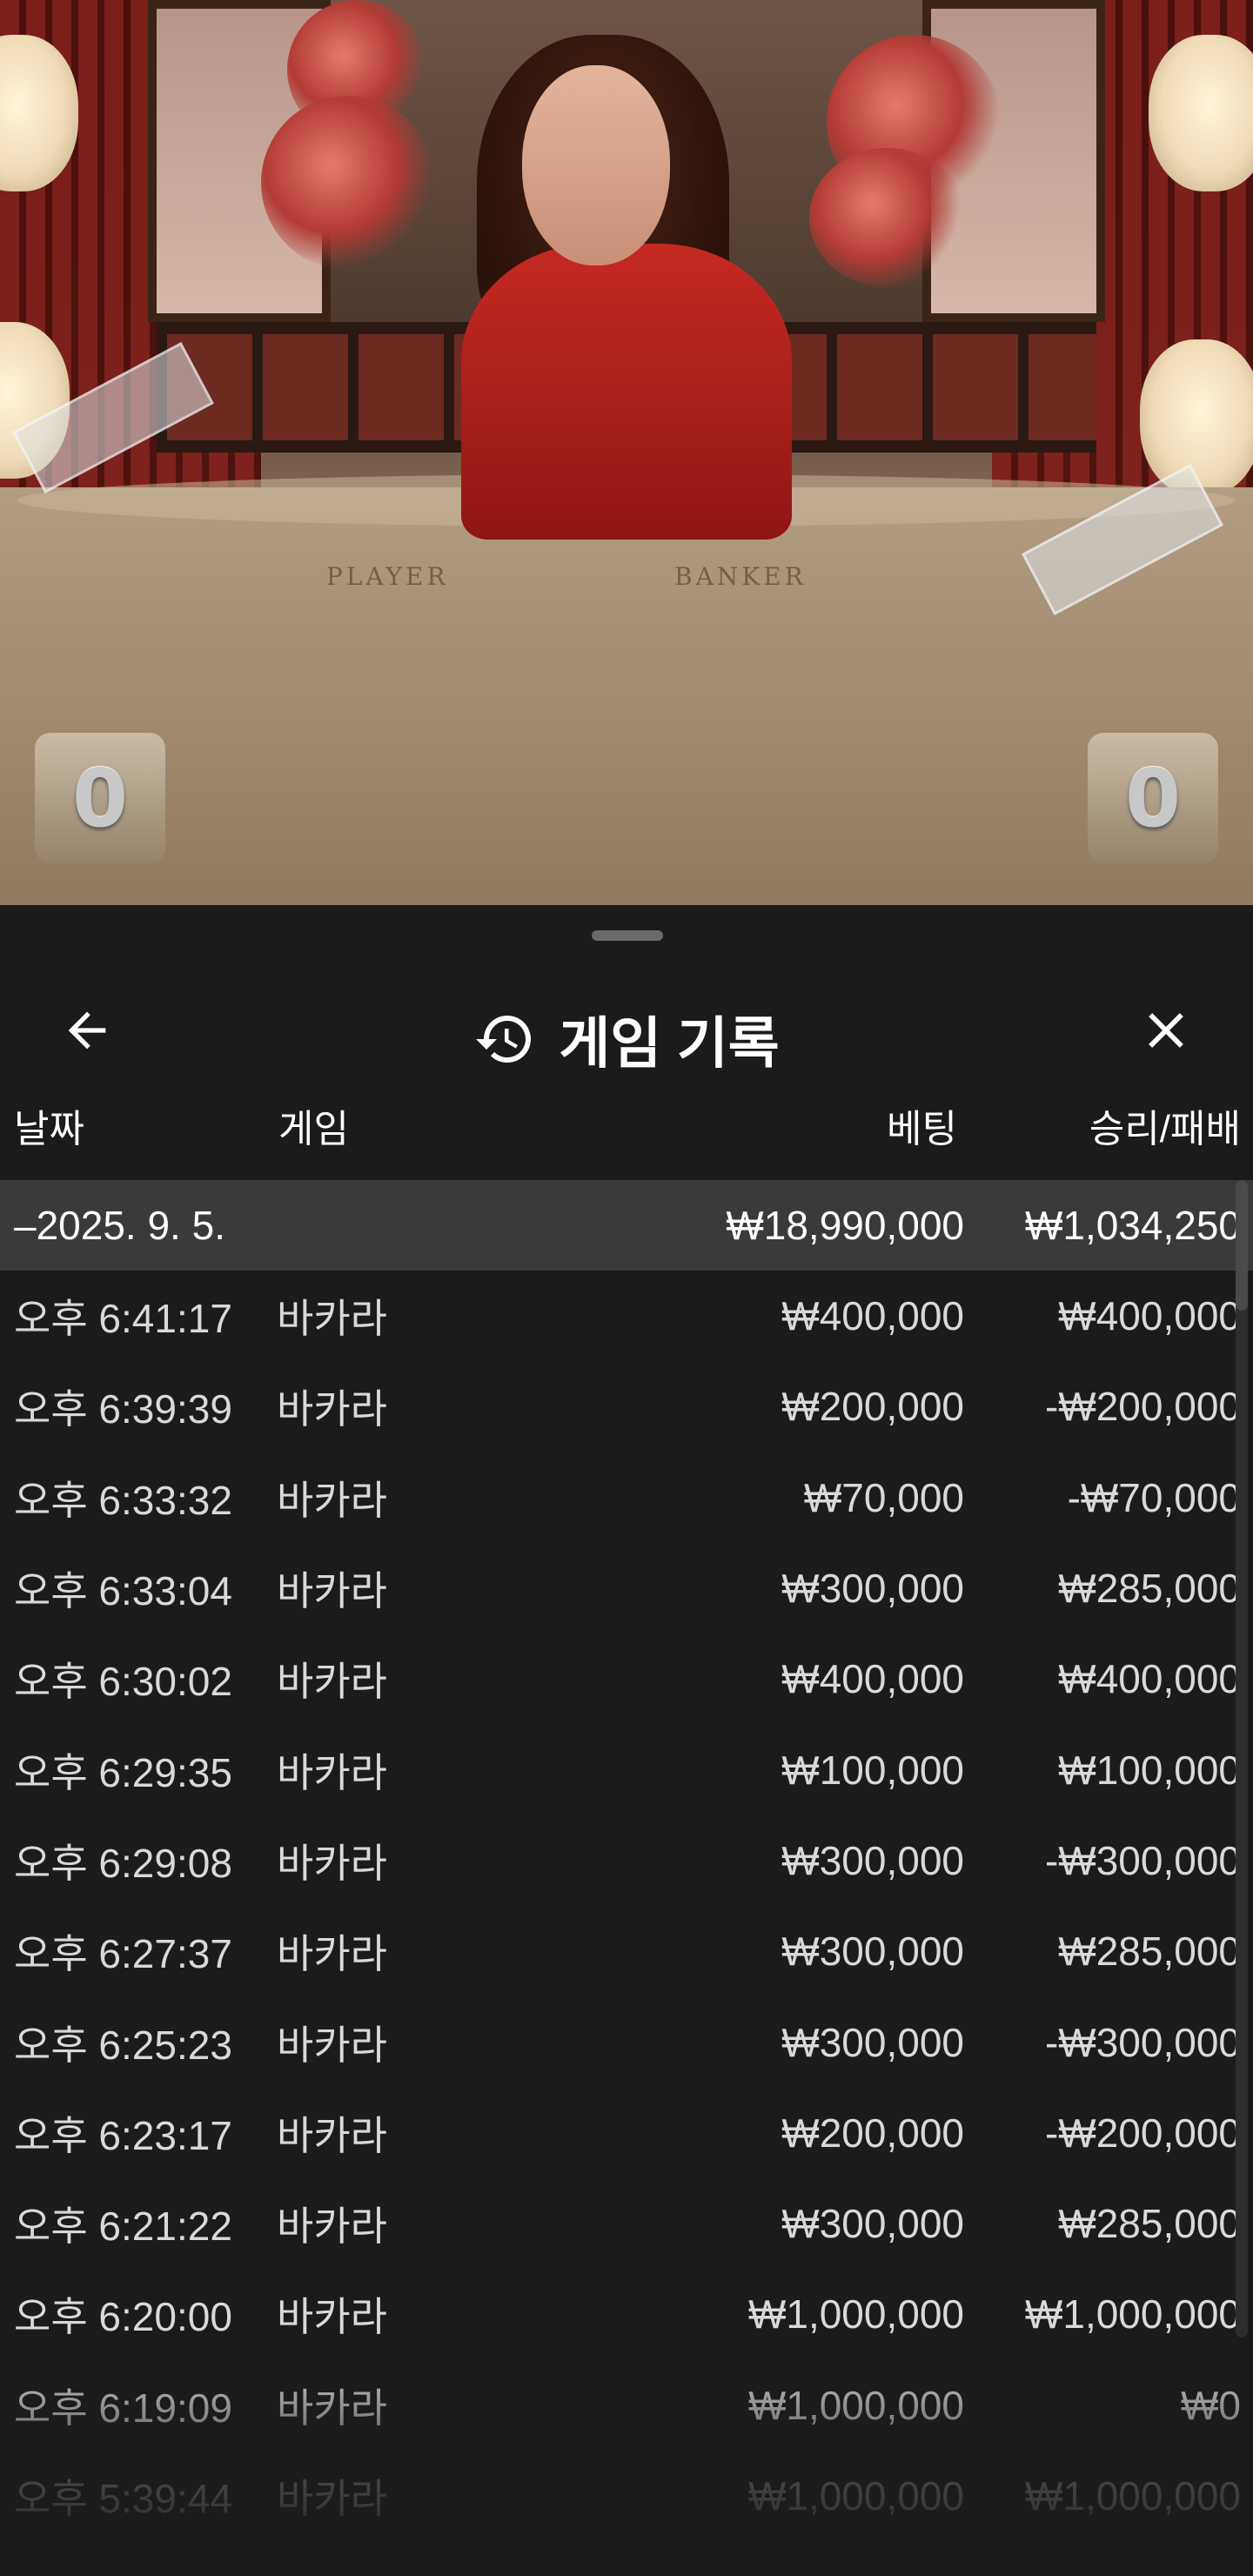  What do you see at coordinates (100, 798) in the screenshot?
I see `player-score: 0` at bounding box center [100, 798].